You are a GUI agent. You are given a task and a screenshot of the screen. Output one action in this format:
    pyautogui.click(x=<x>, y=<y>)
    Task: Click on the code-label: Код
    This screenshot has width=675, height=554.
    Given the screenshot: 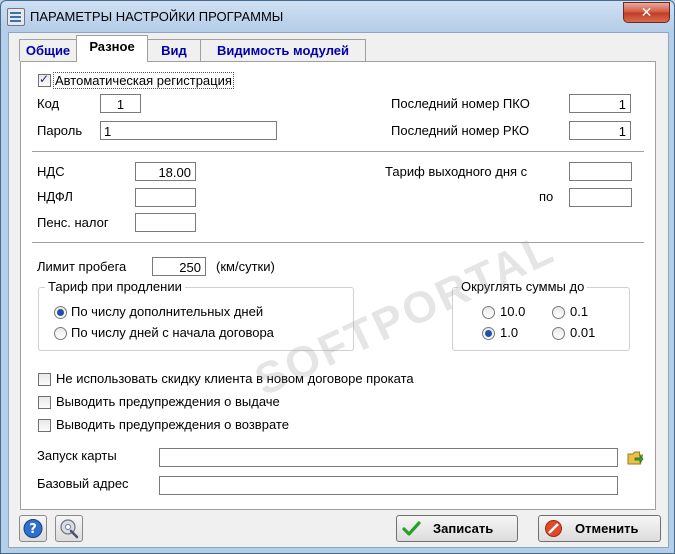 What is the action you would take?
    pyautogui.click(x=48, y=103)
    